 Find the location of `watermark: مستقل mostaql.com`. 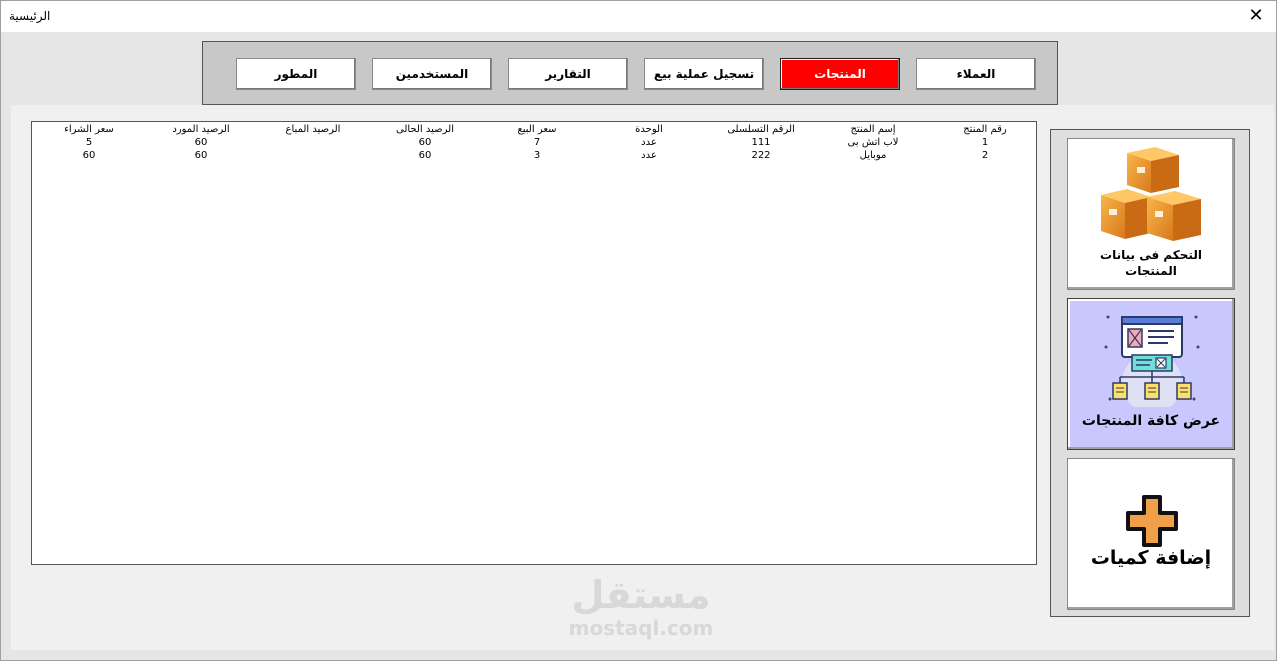

watermark: مستقل mostaql.com is located at coordinates (641, 606).